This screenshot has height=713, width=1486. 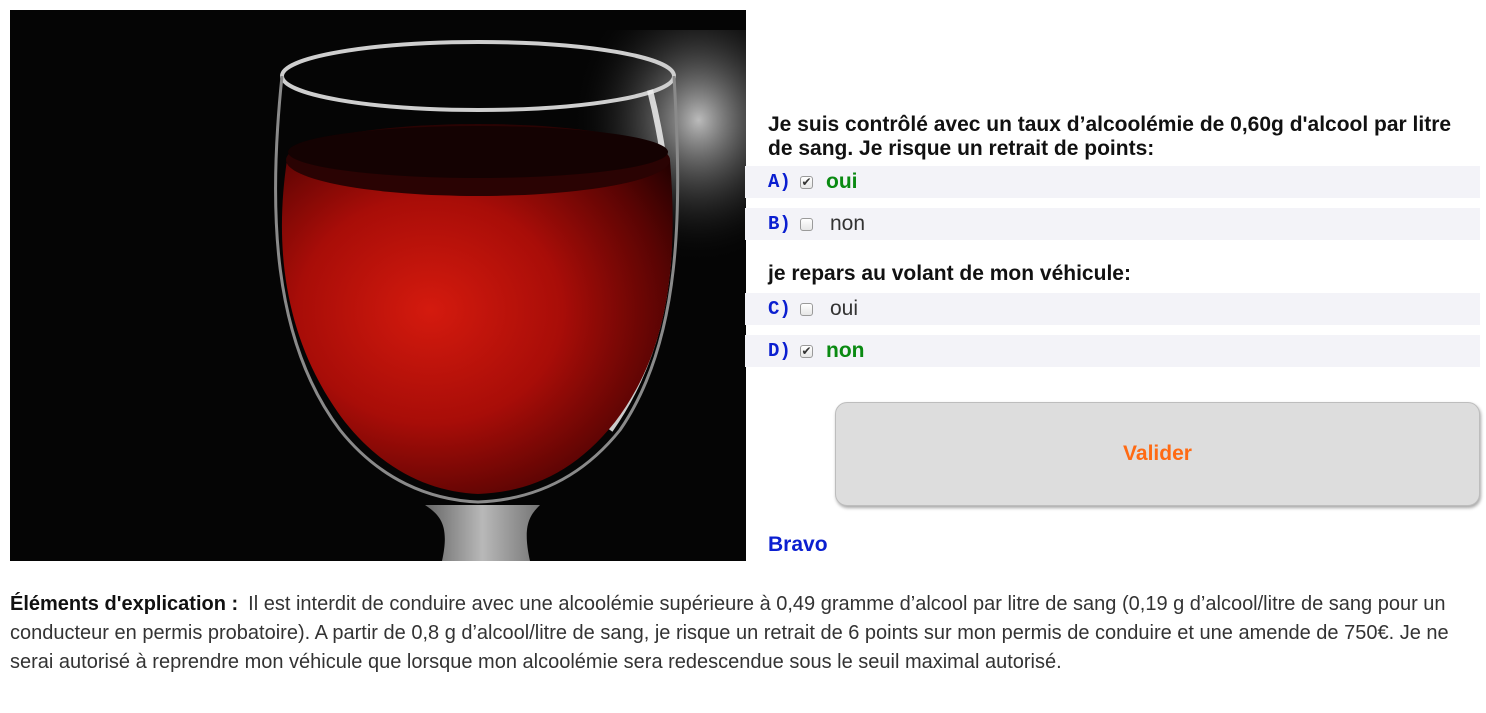 I want to click on answer-b-row: B) non, so click(x=1112, y=224).